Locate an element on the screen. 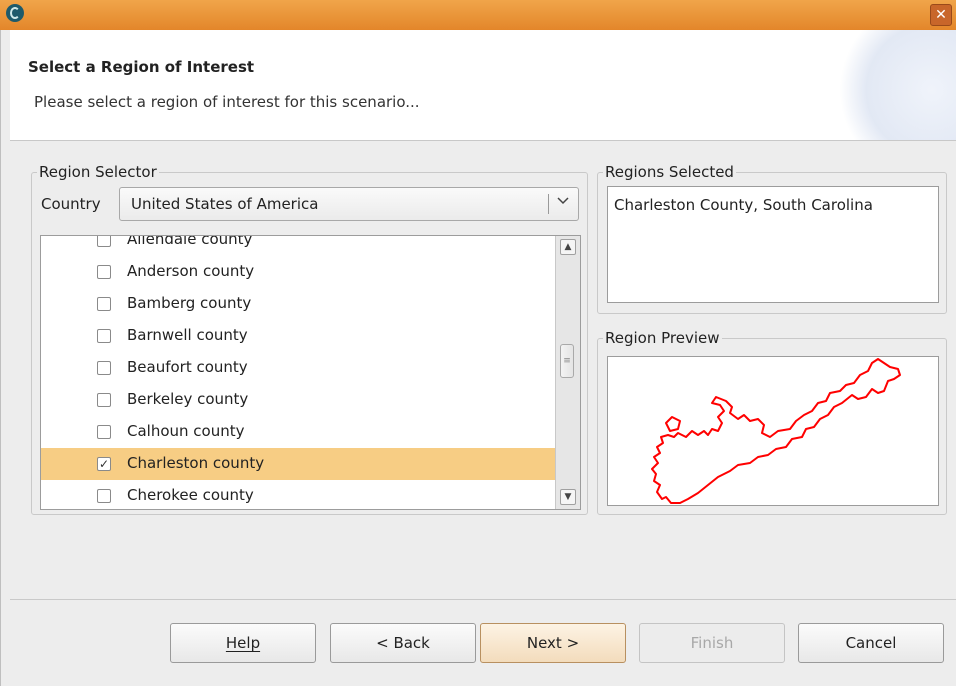 The image size is (956, 686). region-selector-legend: Region Selector is located at coordinates (98, 172).